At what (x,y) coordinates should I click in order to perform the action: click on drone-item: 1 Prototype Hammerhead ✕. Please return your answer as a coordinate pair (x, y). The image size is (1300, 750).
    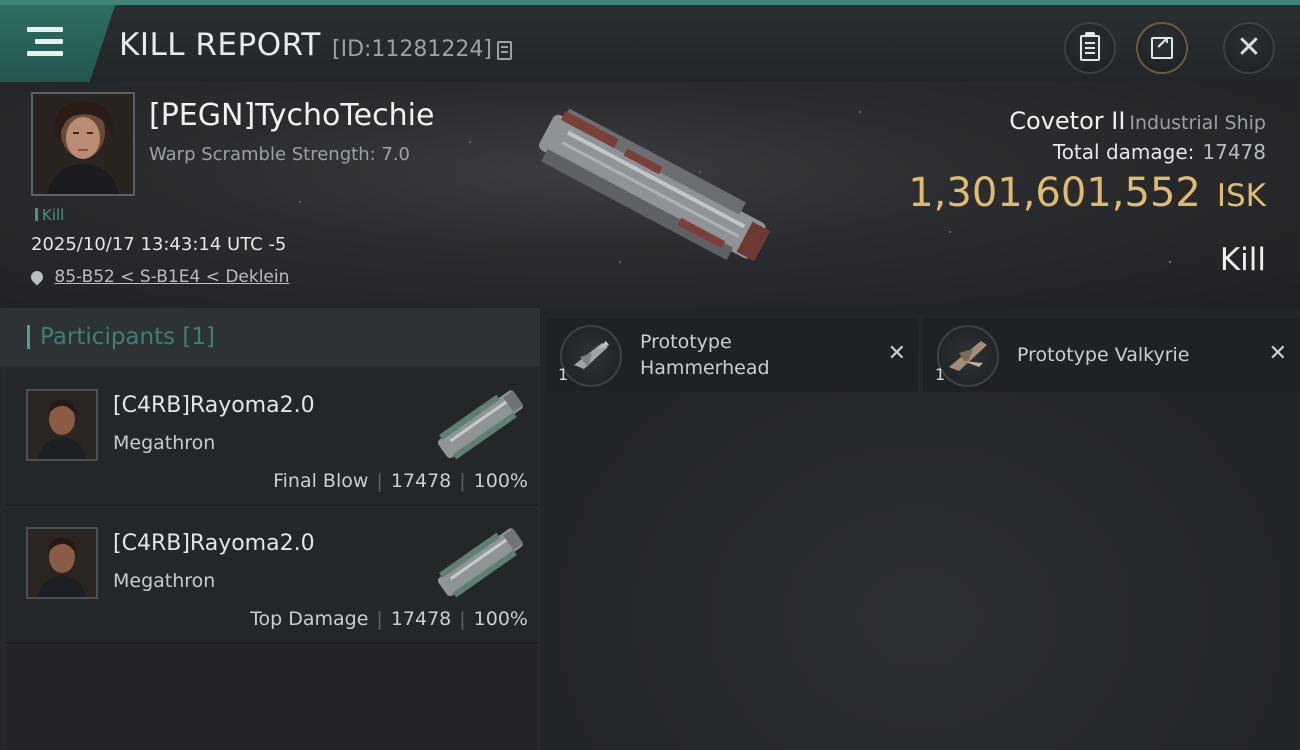
    Looking at the image, I should click on (732, 355).